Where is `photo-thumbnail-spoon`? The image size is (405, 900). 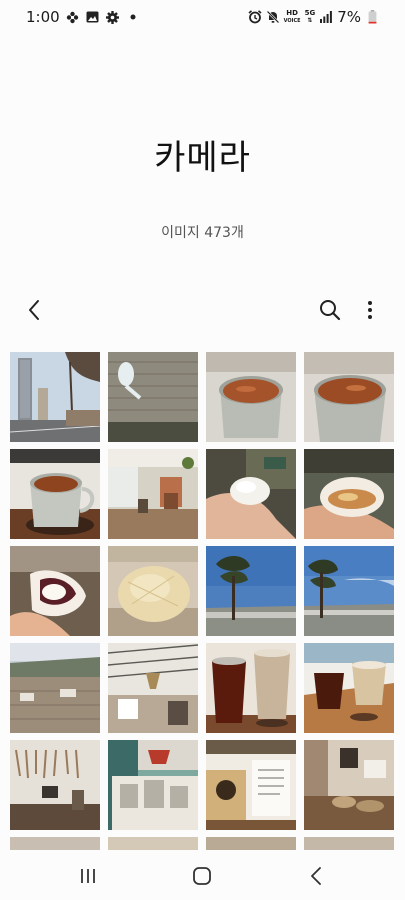 photo-thumbnail-spoon is located at coordinates (153, 397).